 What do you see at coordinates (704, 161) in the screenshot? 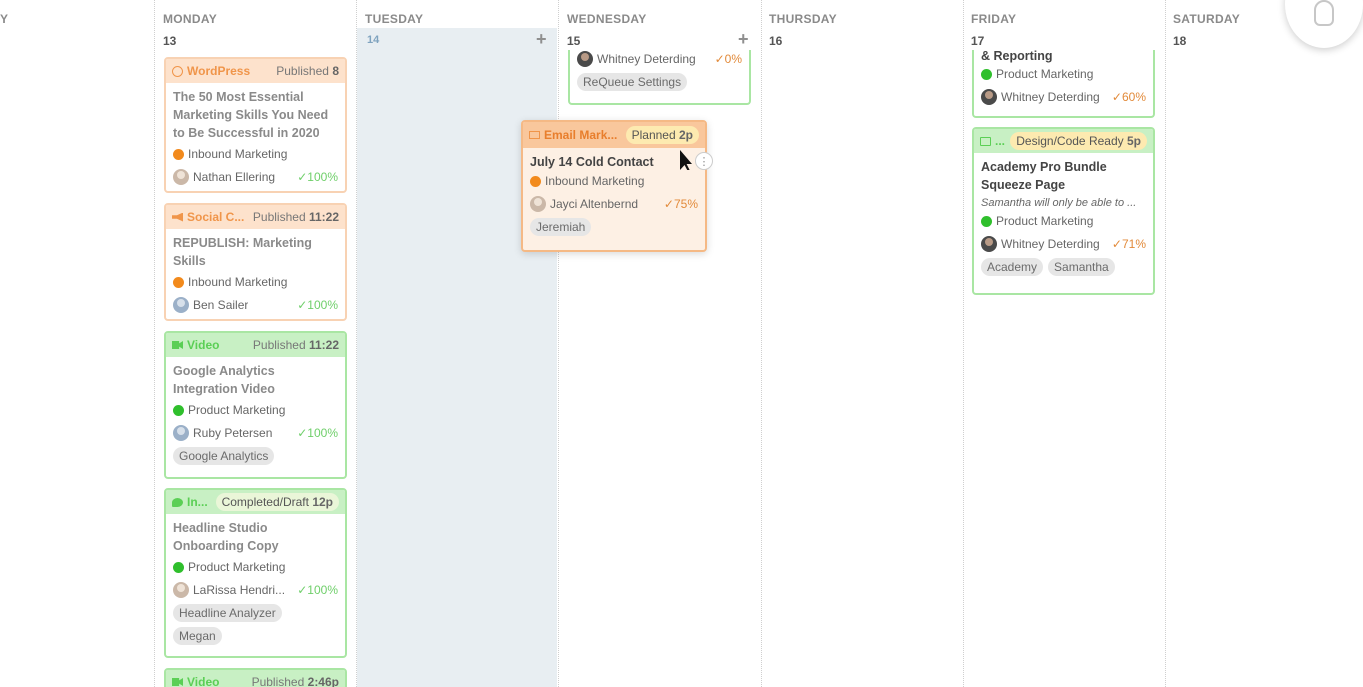
I see `more-options-icon: ⋮` at bounding box center [704, 161].